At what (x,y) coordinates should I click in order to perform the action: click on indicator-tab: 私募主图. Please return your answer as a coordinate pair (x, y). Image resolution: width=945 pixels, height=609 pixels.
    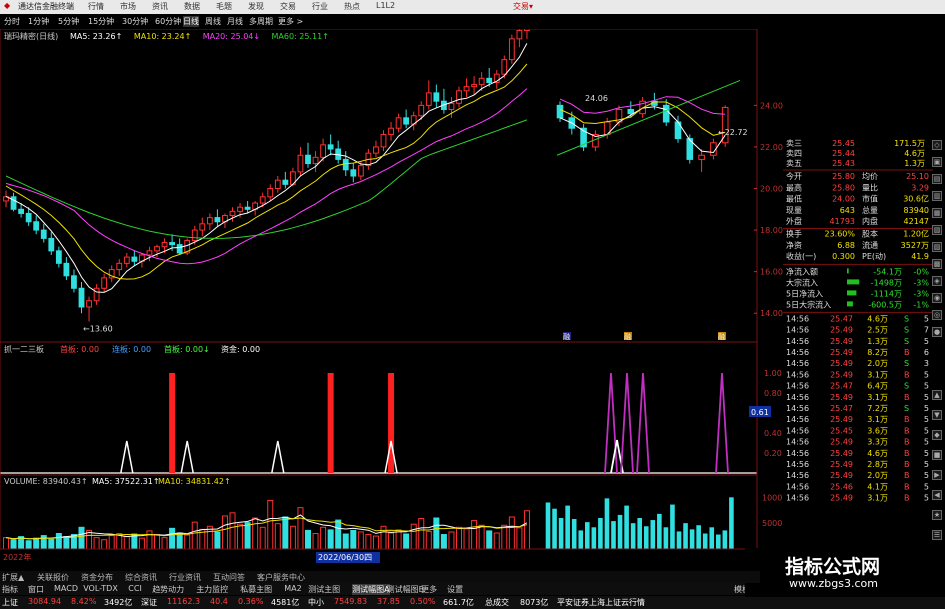
    Looking at the image, I should click on (256, 589).